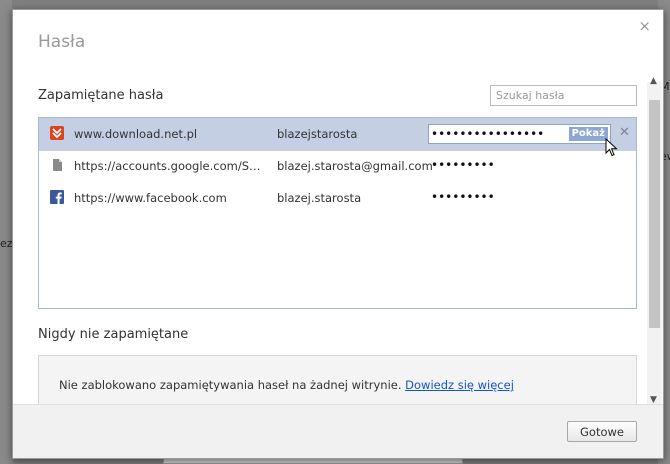 This screenshot has height=464, width=670. I want to click on facebook-icon, so click(57, 197).